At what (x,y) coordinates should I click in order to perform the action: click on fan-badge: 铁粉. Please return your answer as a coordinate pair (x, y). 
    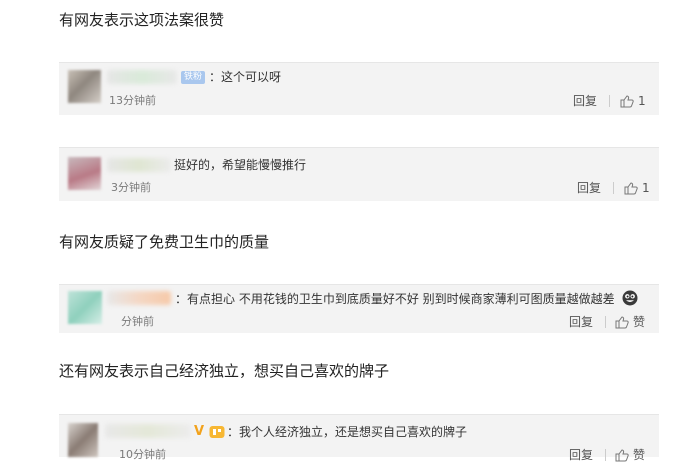
    Looking at the image, I should click on (193, 77).